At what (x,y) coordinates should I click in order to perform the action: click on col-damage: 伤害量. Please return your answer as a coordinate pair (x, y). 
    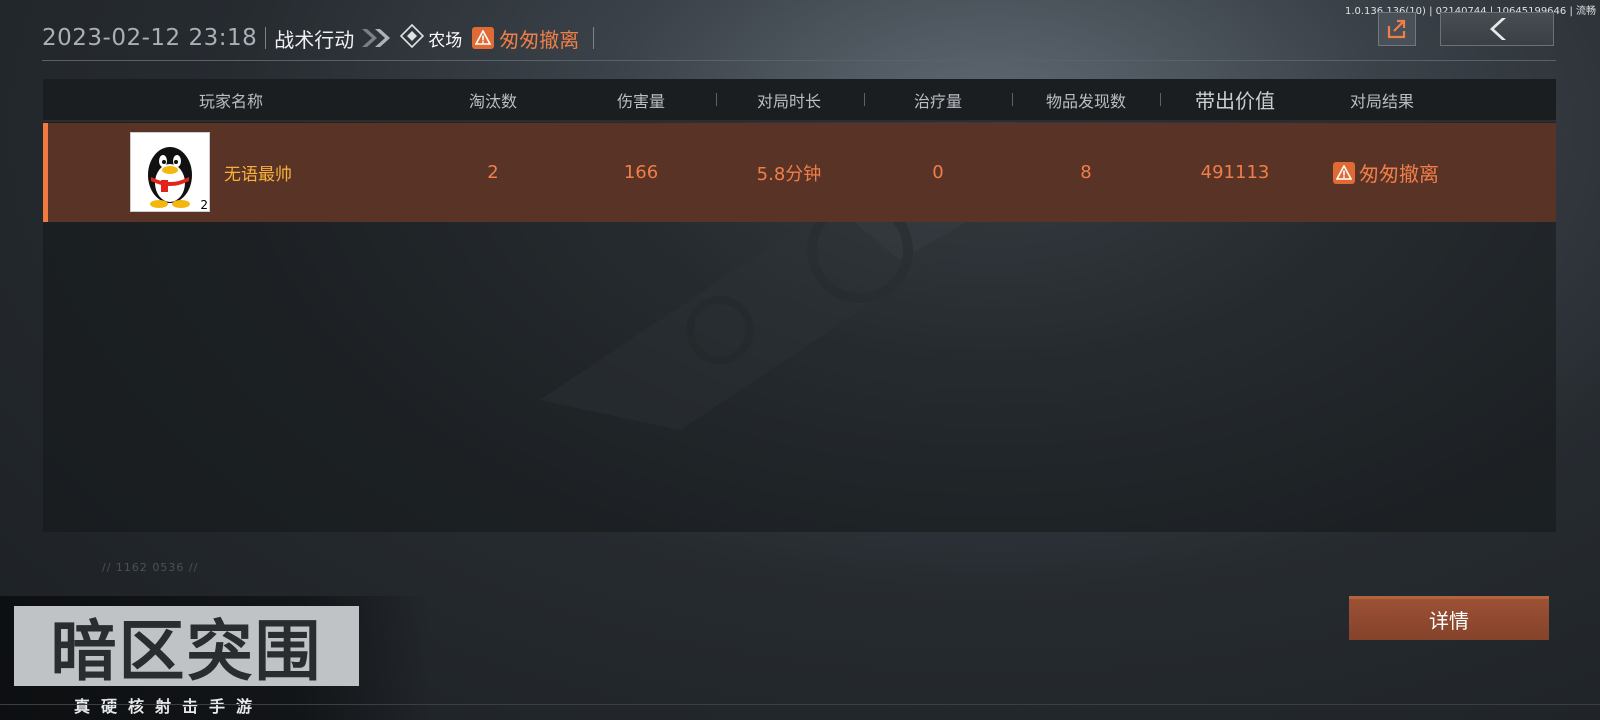
    Looking at the image, I should click on (641, 101).